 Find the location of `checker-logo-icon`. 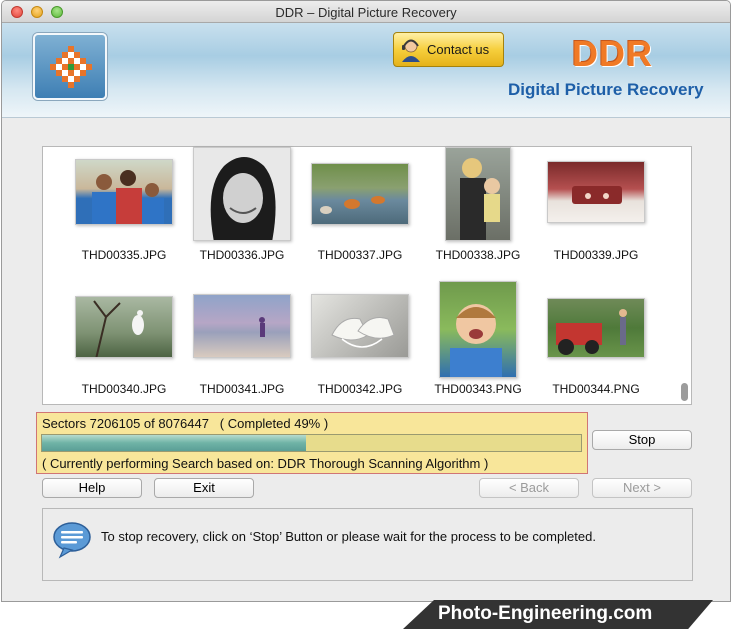

checker-logo-icon is located at coordinates (71, 67).